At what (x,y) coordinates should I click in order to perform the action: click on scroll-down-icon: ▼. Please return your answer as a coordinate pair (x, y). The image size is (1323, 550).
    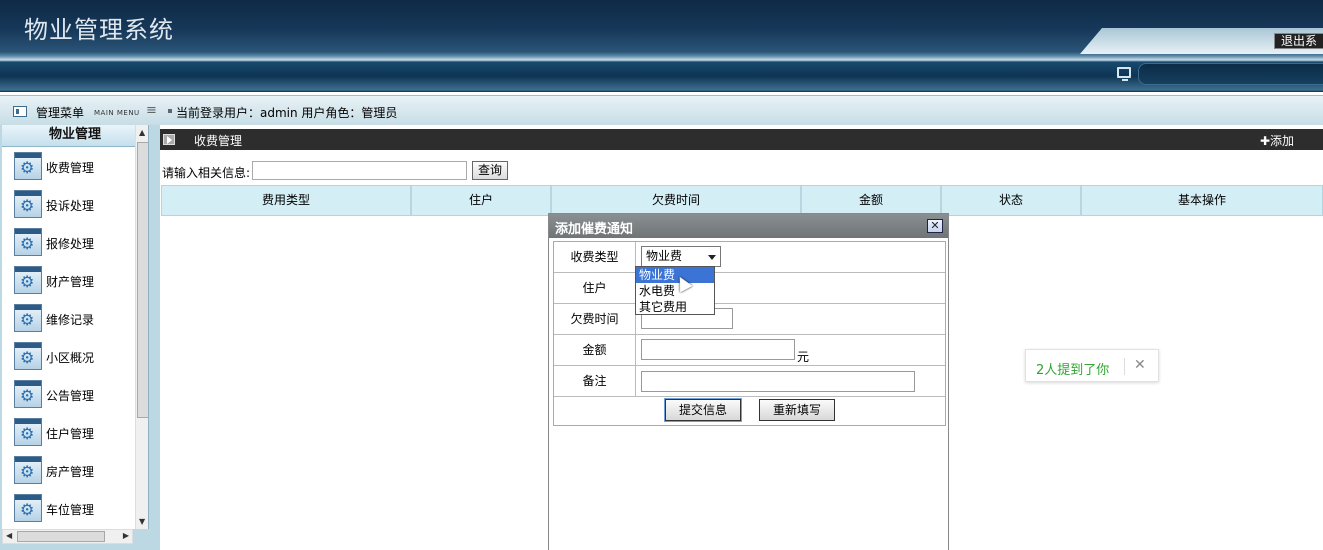
    Looking at the image, I should click on (142, 521).